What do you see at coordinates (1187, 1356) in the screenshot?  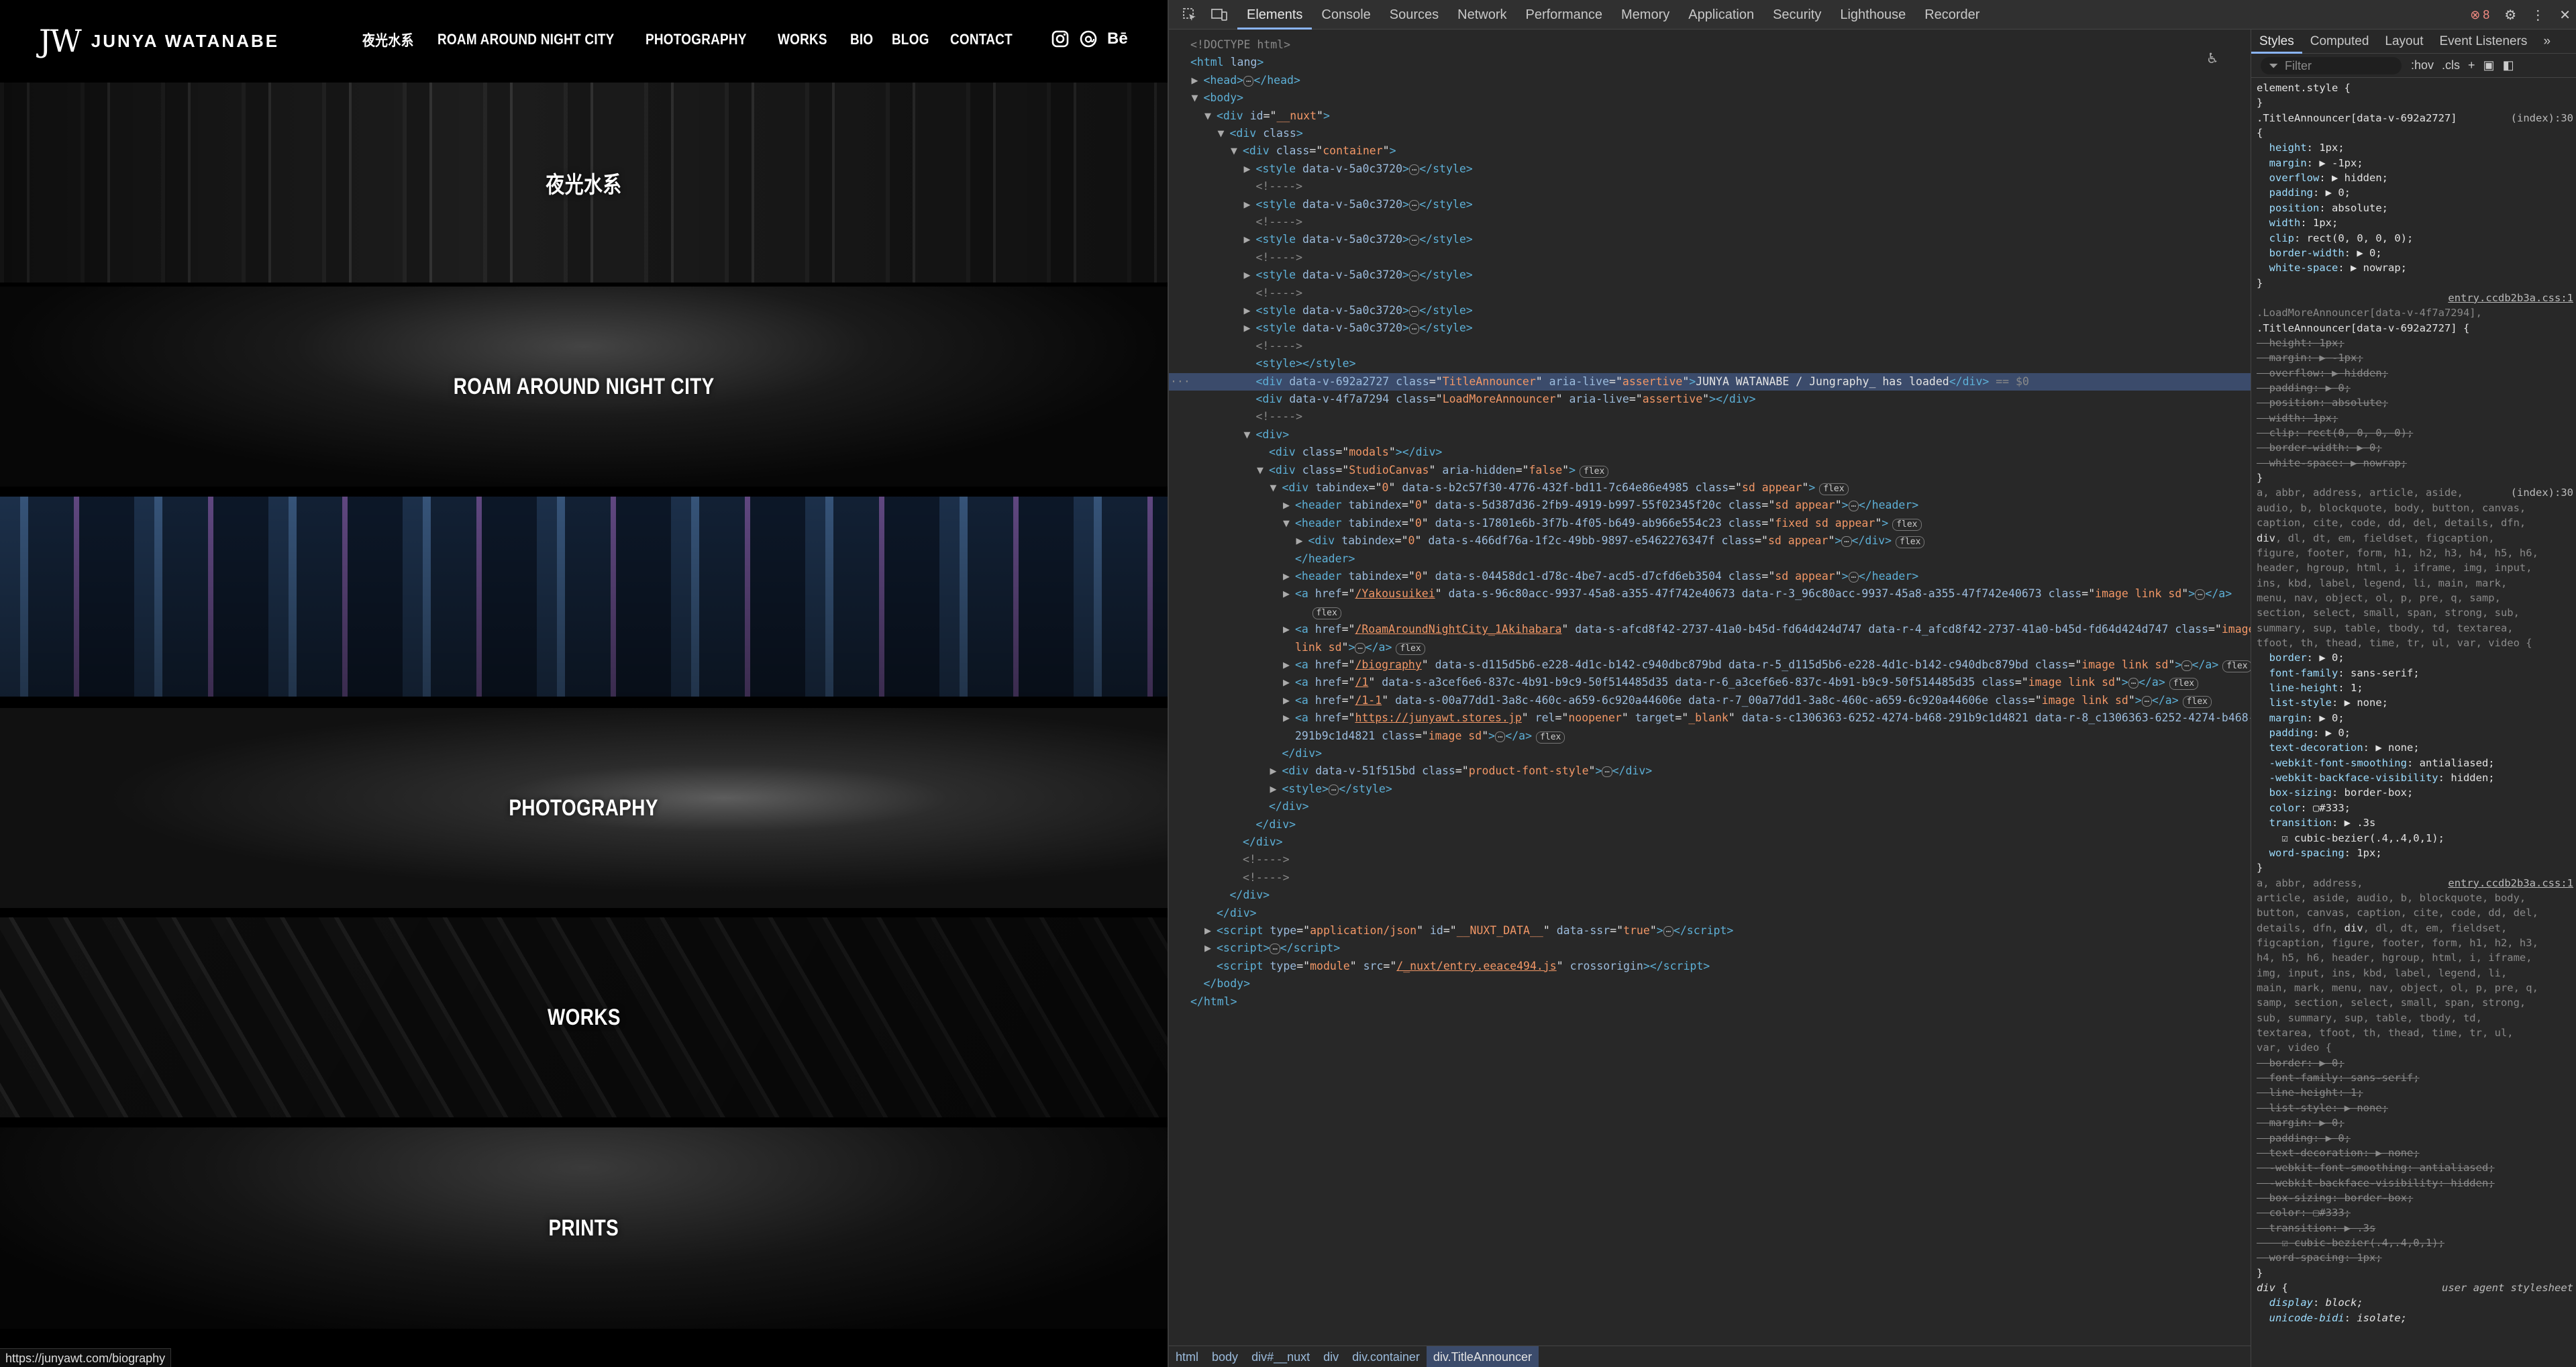 I see `breadcrumb-html: html` at bounding box center [1187, 1356].